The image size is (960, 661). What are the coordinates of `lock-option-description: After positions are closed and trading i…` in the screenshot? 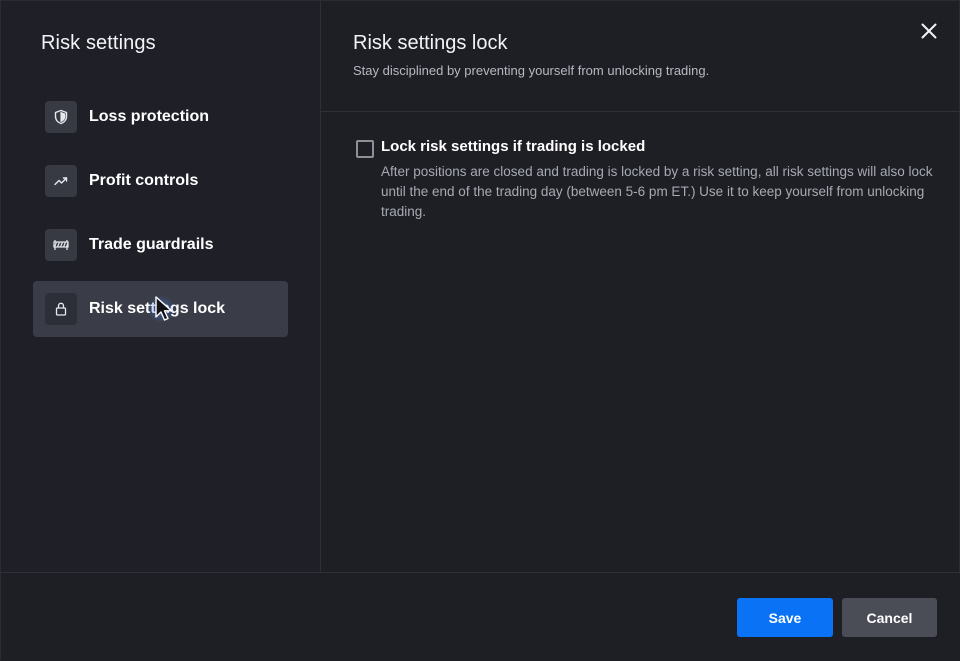 It's located at (657, 191).